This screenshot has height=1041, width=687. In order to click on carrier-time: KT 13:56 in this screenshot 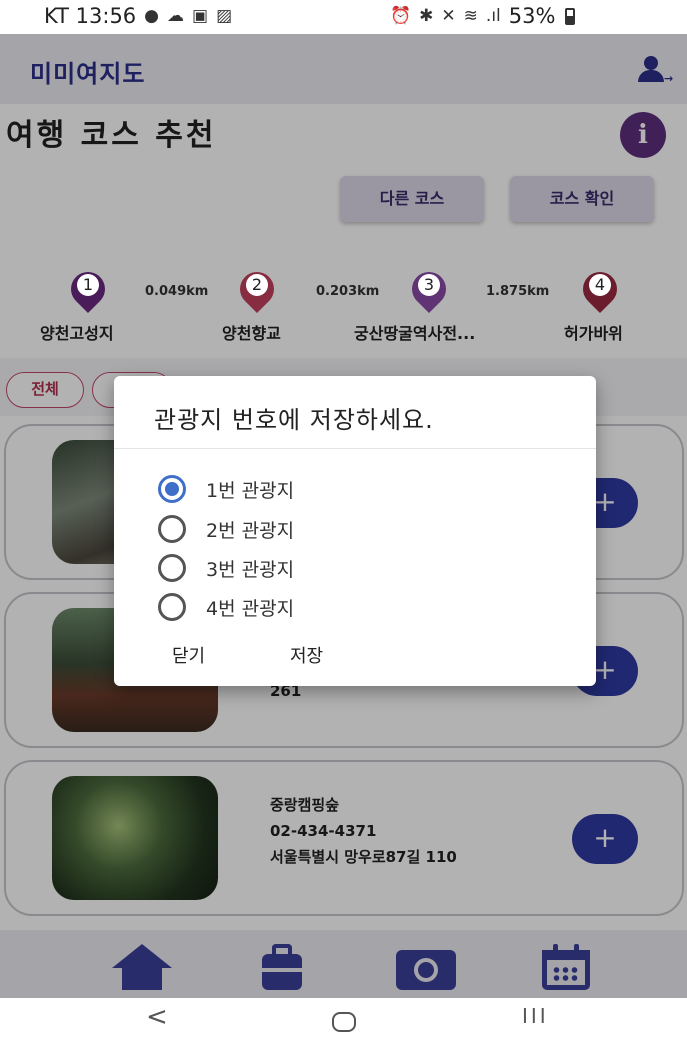, I will do `click(90, 16)`.